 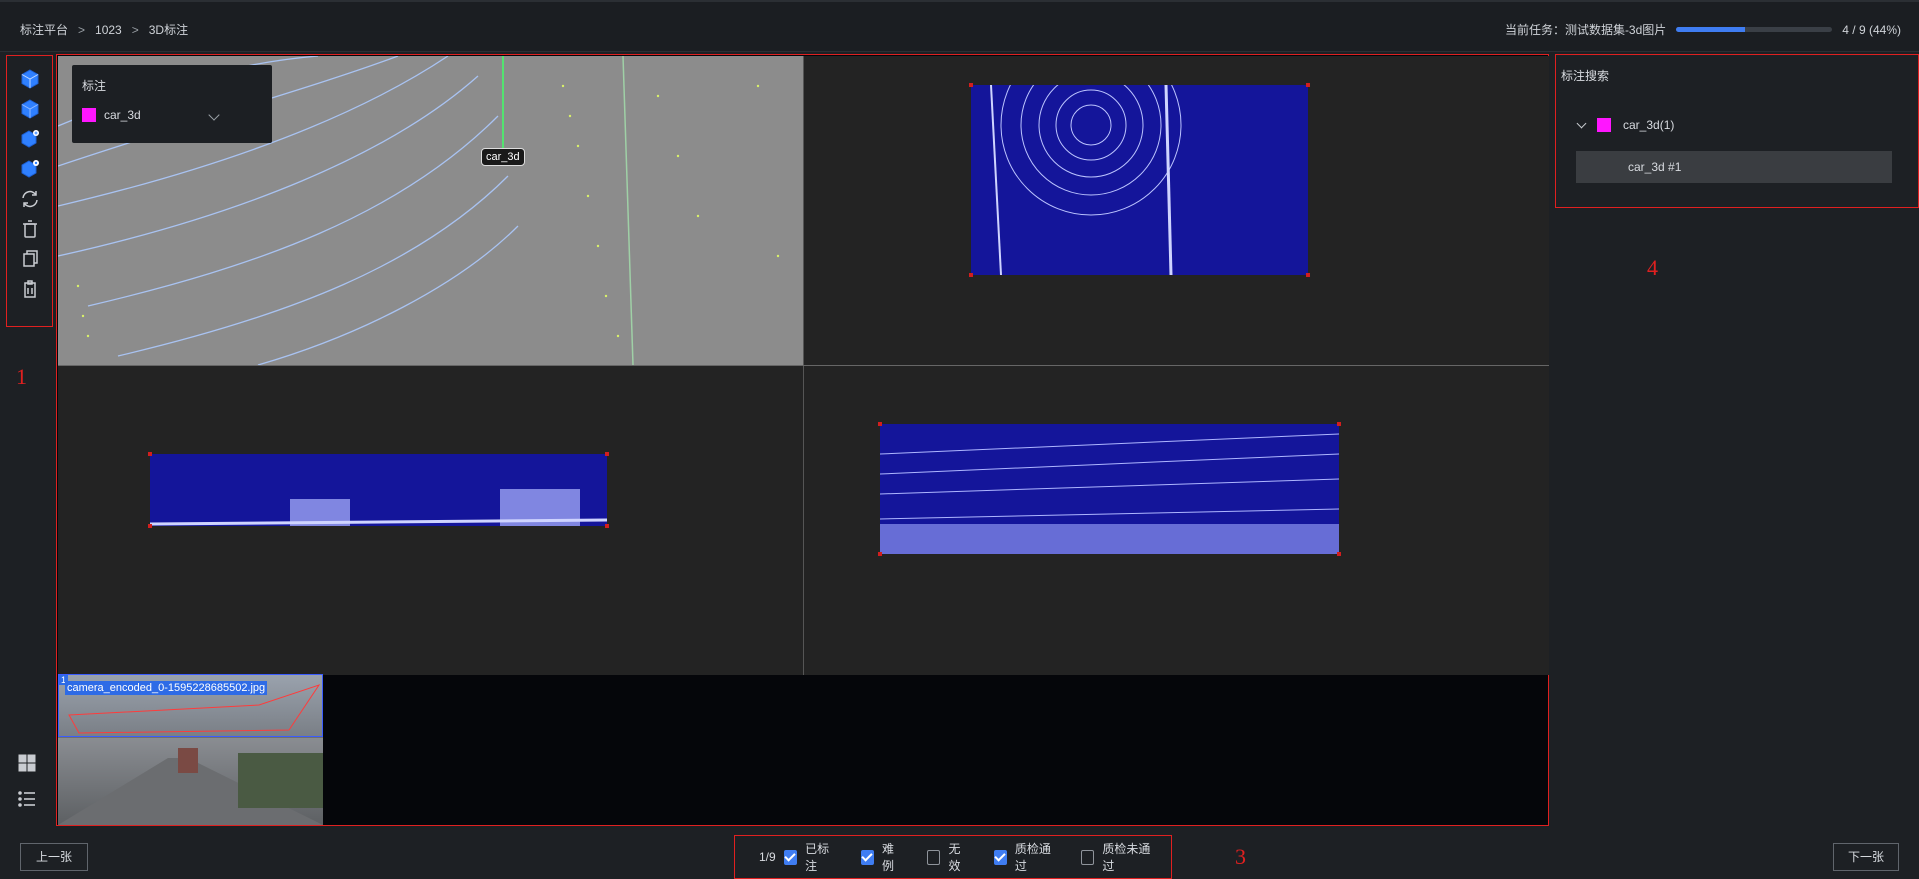 What do you see at coordinates (27, 763) in the screenshot?
I see `grid-view-icon` at bounding box center [27, 763].